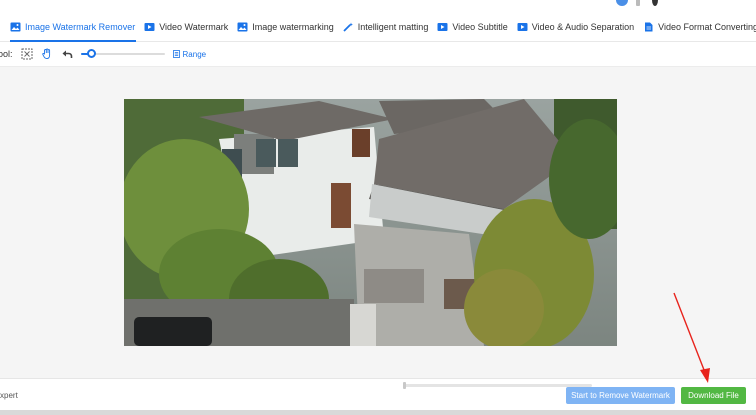 Image resolution: width=756 pixels, height=415 pixels. What do you see at coordinates (80, 26) in the screenshot?
I see `tab-label: Image Watermark Remover` at bounding box center [80, 26].